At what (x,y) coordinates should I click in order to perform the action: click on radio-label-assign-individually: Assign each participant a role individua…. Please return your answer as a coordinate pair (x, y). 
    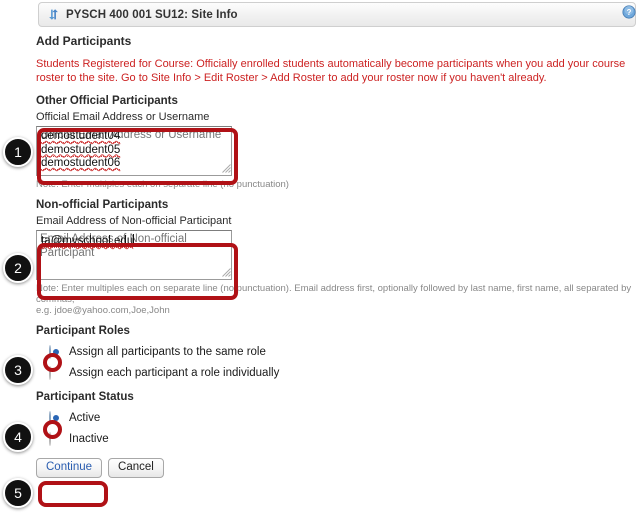
    Looking at the image, I should click on (174, 373).